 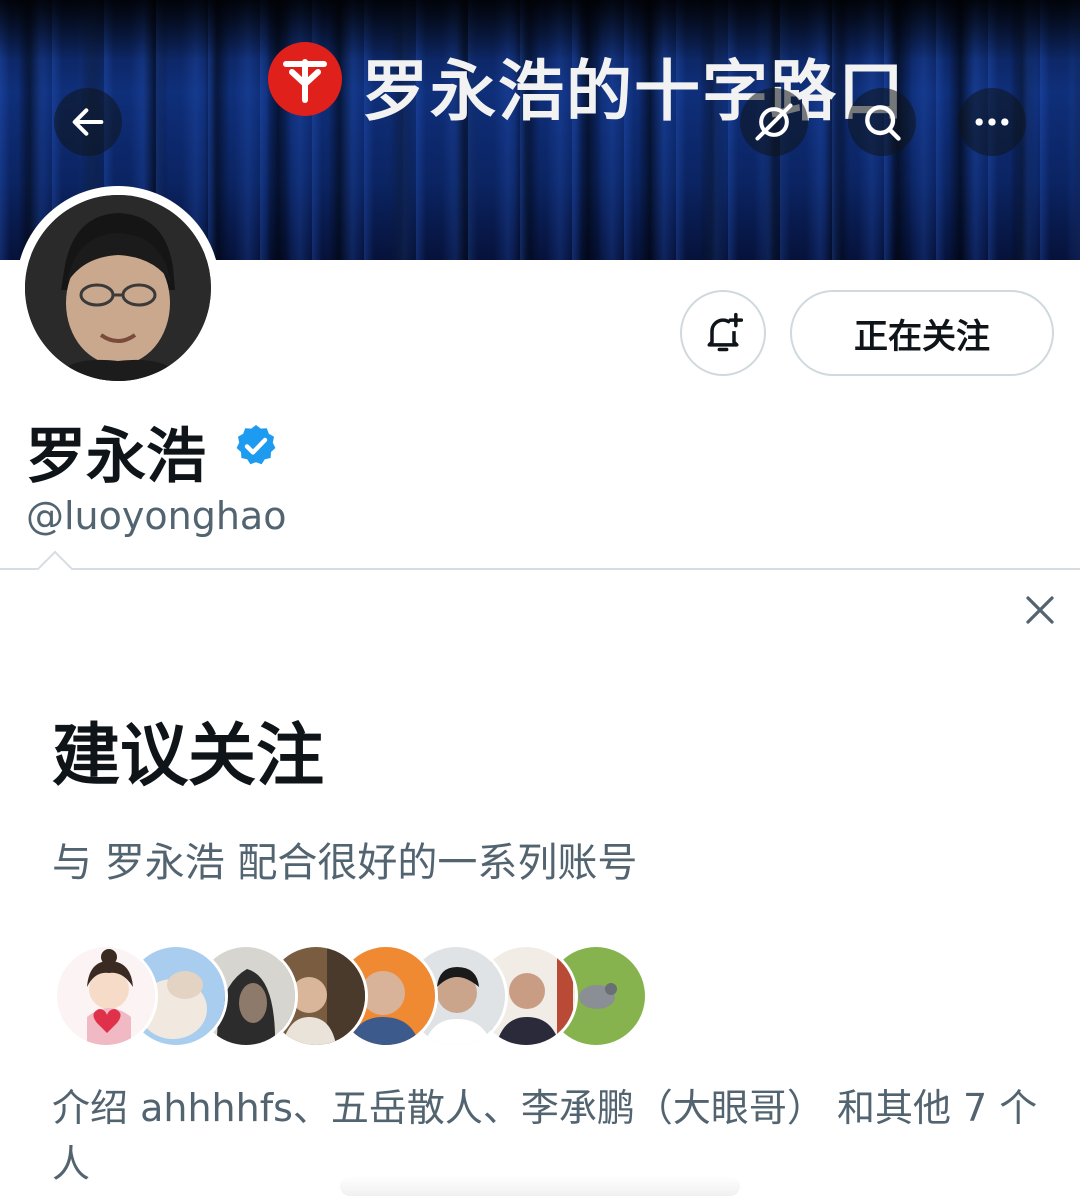 I want to click on avatar, so click(x=118, y=288).